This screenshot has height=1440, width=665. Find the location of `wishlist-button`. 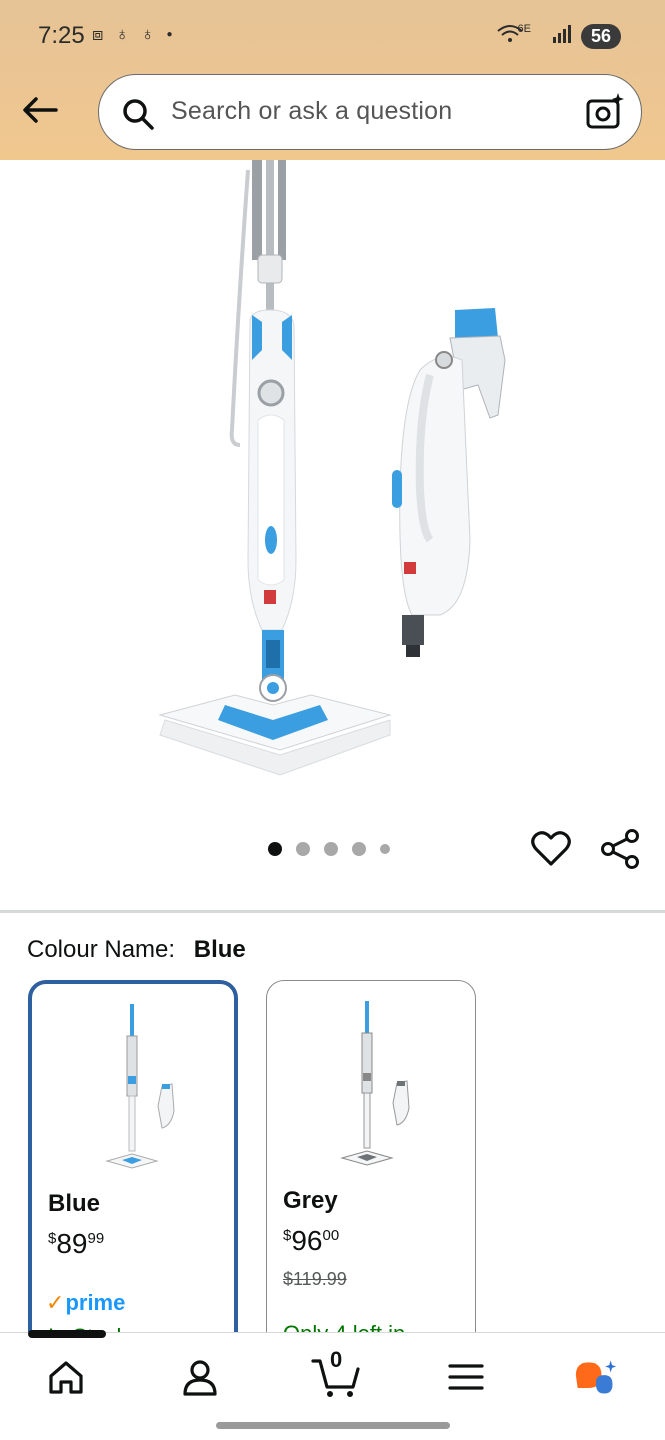

wishlist-button is located at coordinates (551, 849).